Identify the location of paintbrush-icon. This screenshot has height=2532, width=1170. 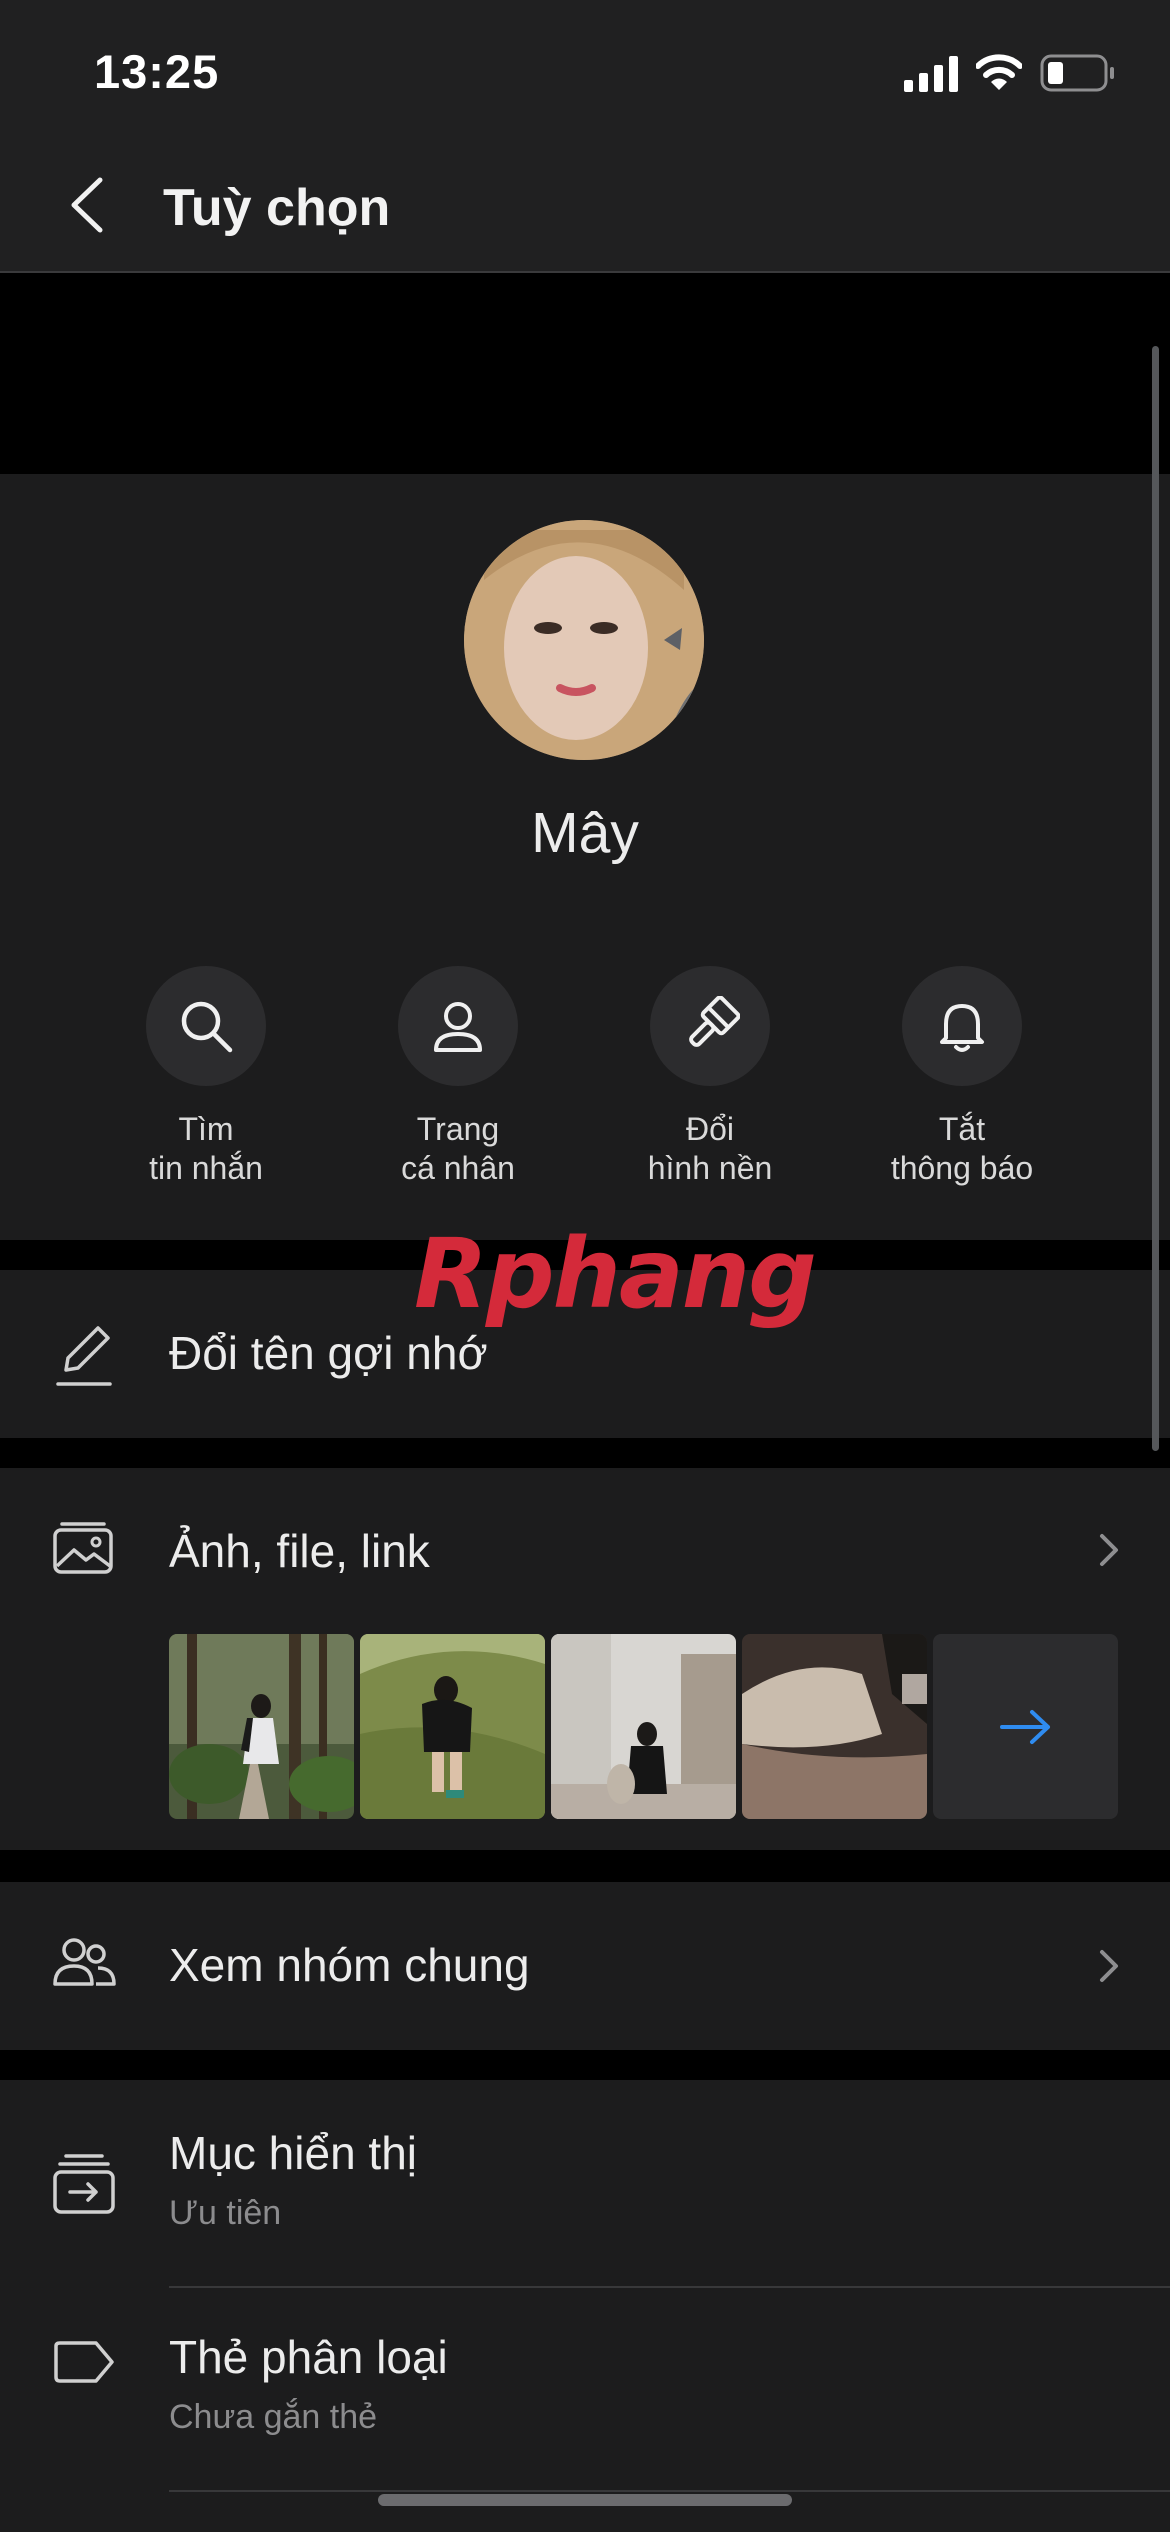
(714, 1021).